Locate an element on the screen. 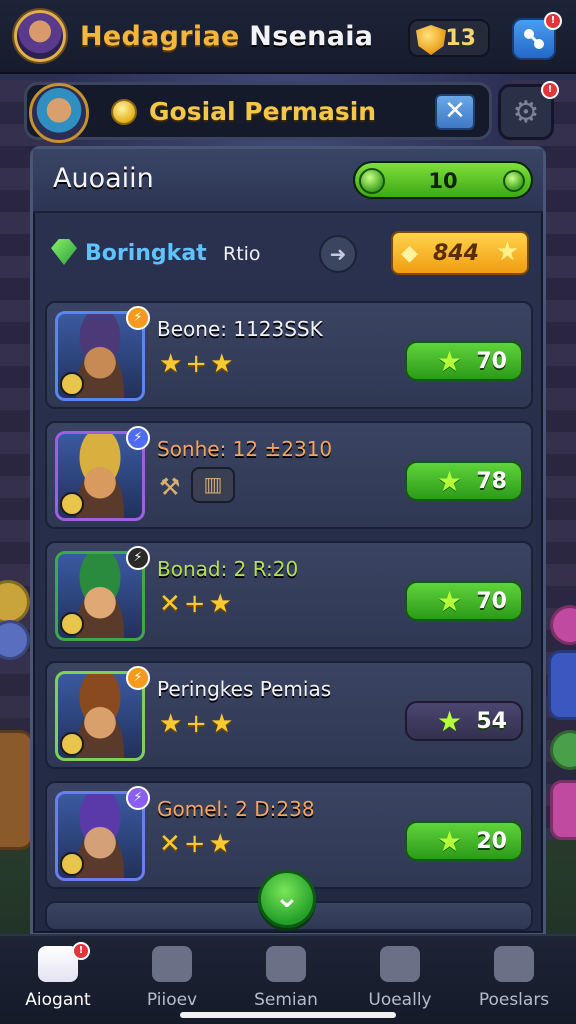 The image size is (576, 1024). green-gem-icon is located at coordinates (64, 252).